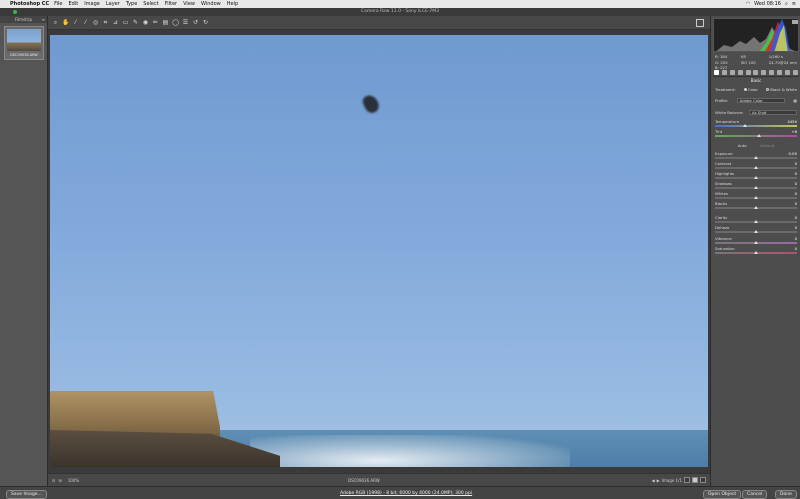 The image size is (800, 499). Describe the element at coordinates (755, 494) in the screenshot. I see `cancel-button: Cancel` at that location.